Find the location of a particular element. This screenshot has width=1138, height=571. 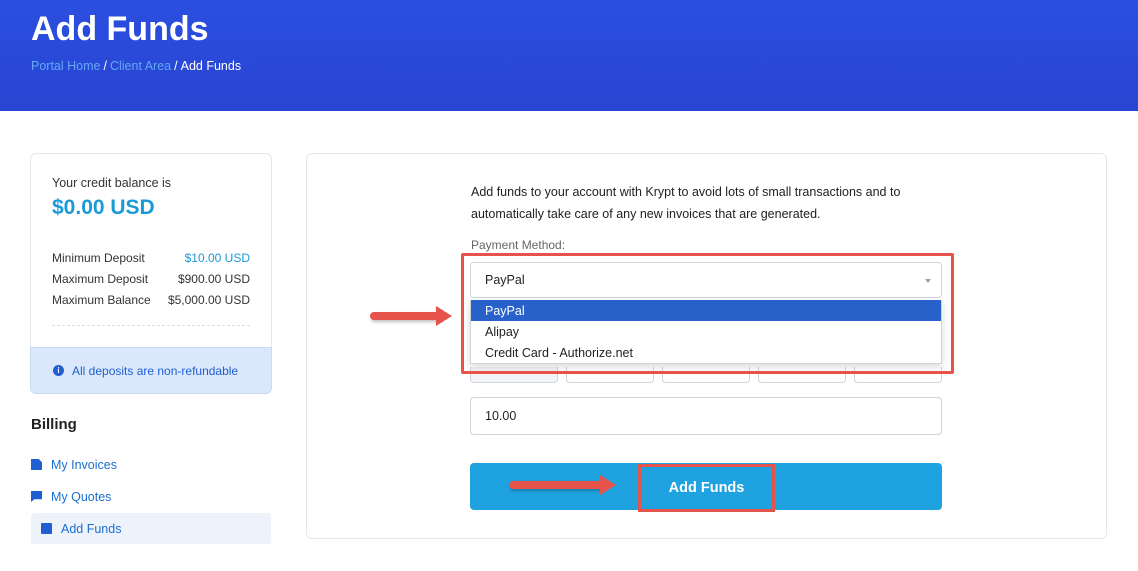

sidebar-item-my-quotes: My Quotes is located at coordinates (151, 496).